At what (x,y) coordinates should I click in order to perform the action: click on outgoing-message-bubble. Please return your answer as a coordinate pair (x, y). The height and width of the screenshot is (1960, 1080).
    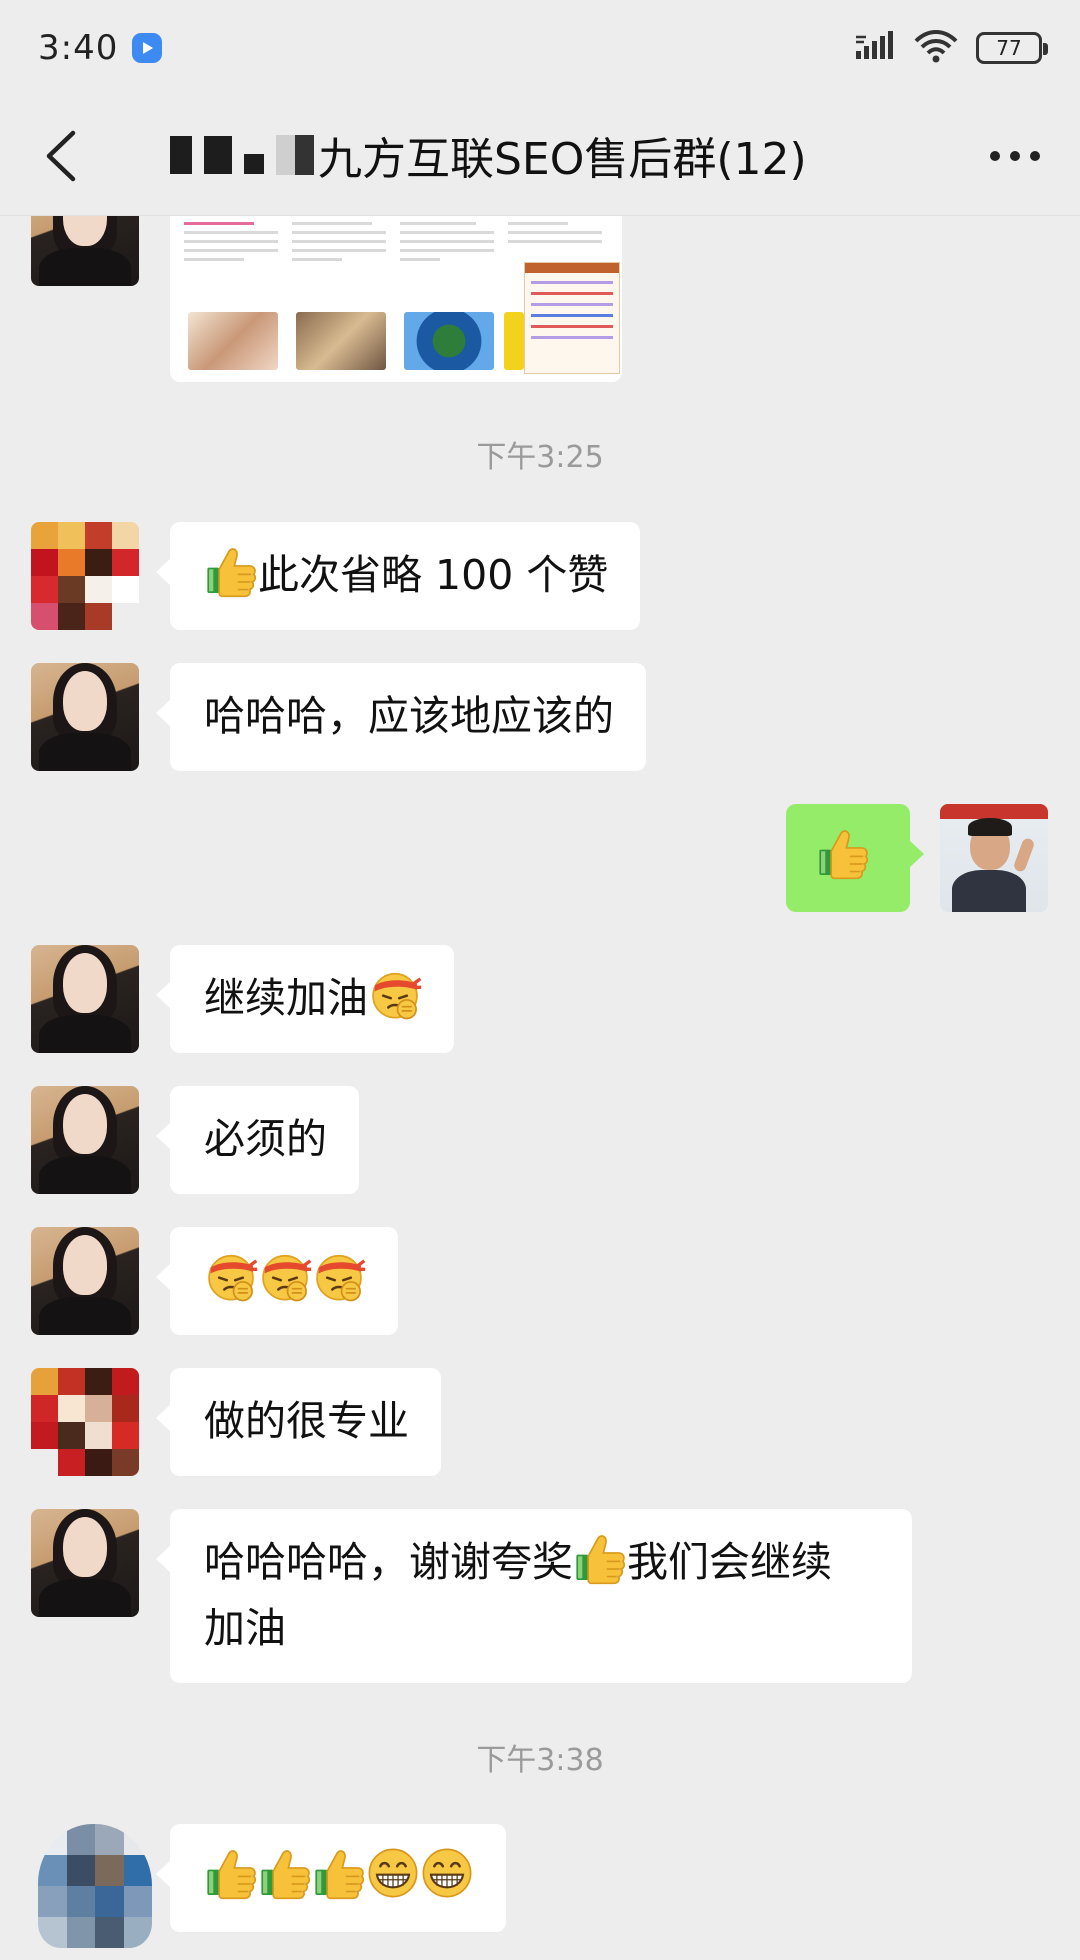
    Looking at the image, I should click on (855, 858).